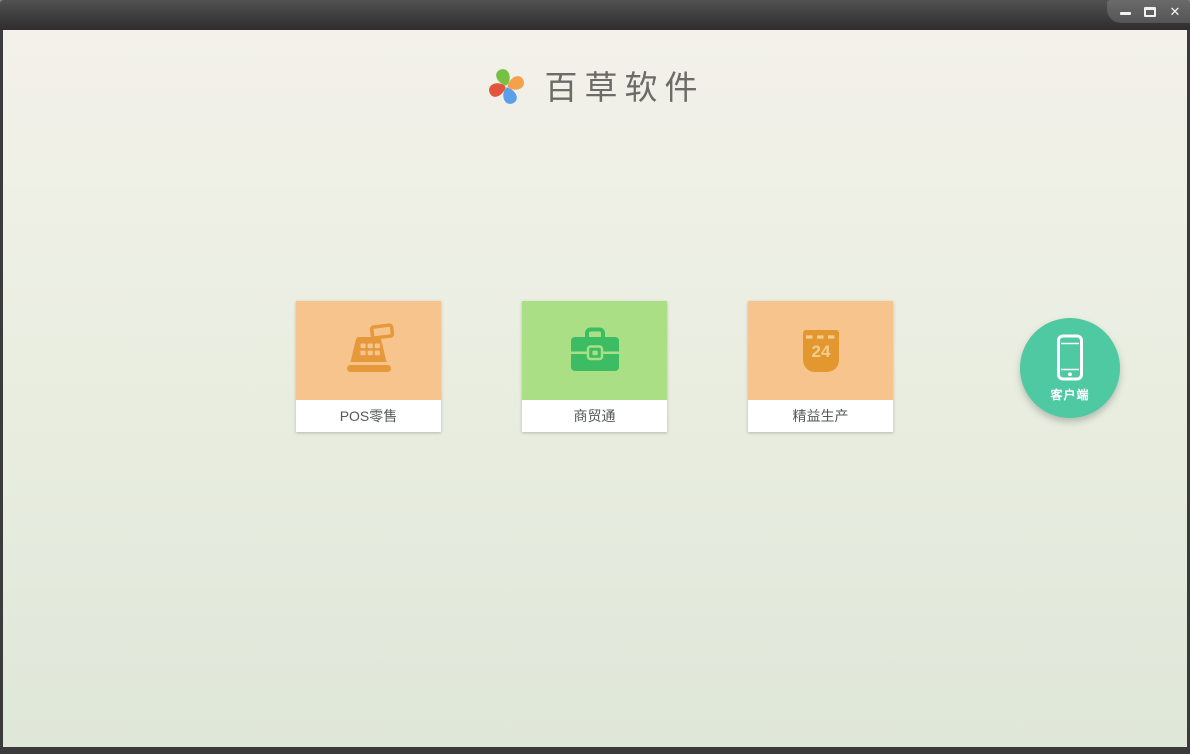 The height and width of the screenshot is (754, 1190). I want to click on minimize-button, so click(1125, 12).